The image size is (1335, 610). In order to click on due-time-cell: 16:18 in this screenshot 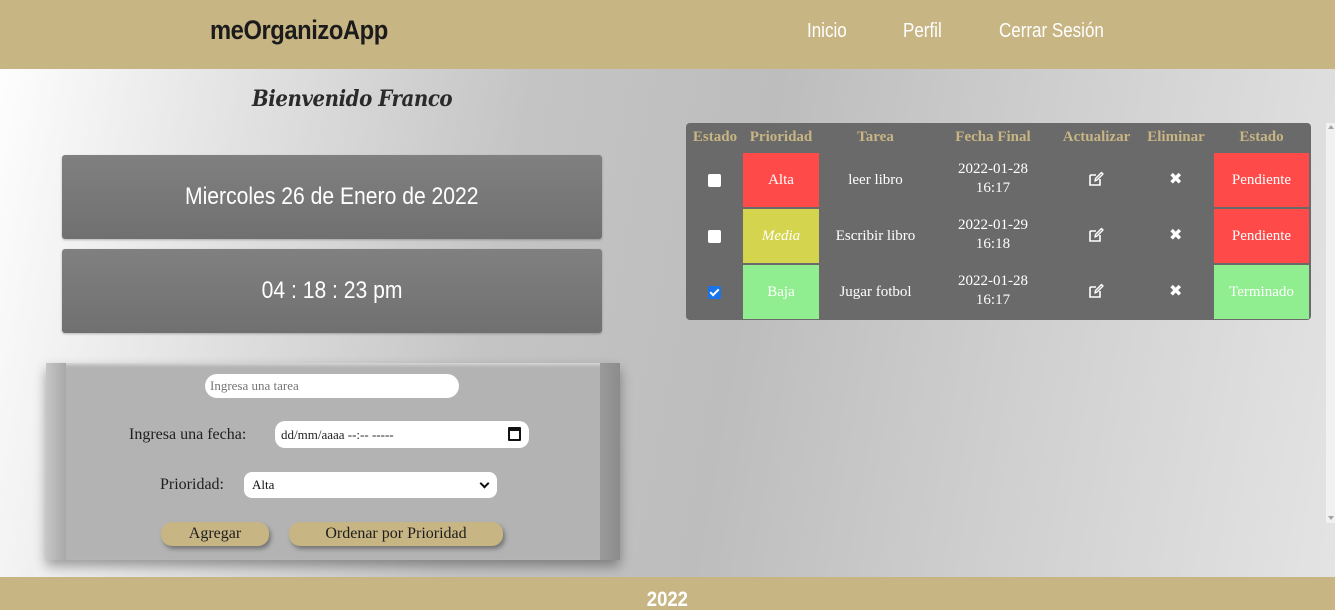, I will do `click(993, 244)`.